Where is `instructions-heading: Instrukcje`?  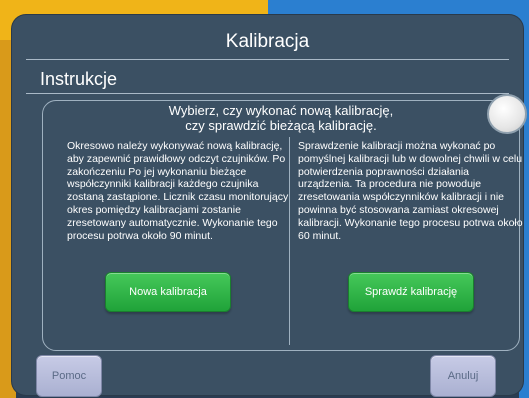 instructions-heading: Instrukcje is located at coordinates (79, 79).